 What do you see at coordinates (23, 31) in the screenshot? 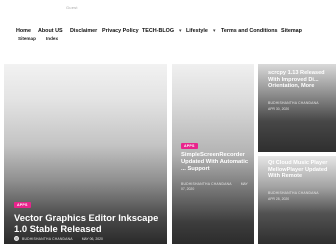
I see `nav-home: Home` at bounding box center [23, 31].